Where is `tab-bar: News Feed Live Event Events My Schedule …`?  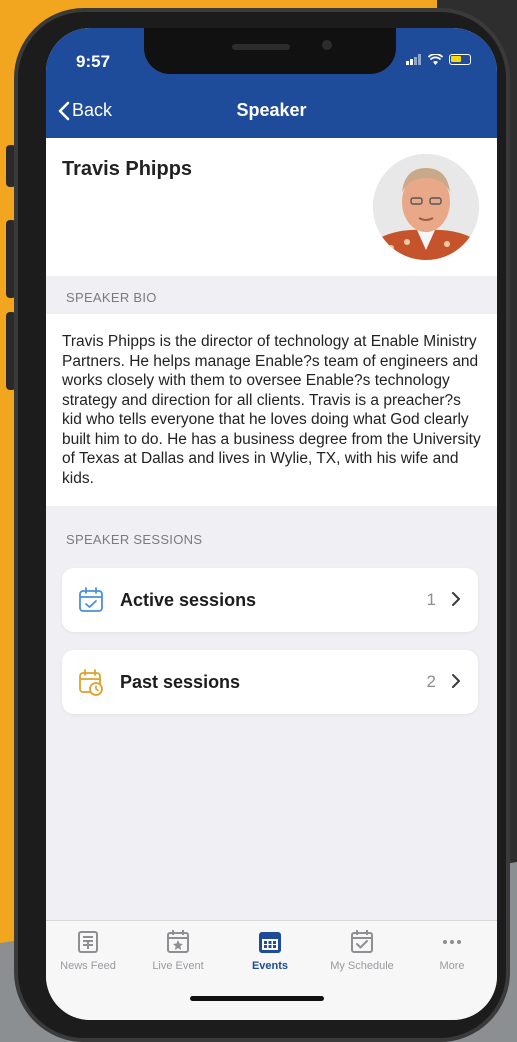
tab-bar: News Feed Live Event Events My Schedule … is located at coordinates (271, 970).